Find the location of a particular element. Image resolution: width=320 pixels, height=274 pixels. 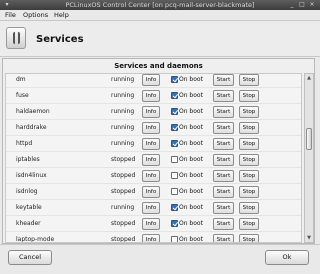

page-title: Services is located at coordinates (60, 39).